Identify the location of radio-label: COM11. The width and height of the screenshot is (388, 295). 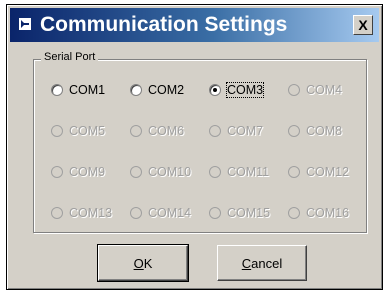
(248, 172).